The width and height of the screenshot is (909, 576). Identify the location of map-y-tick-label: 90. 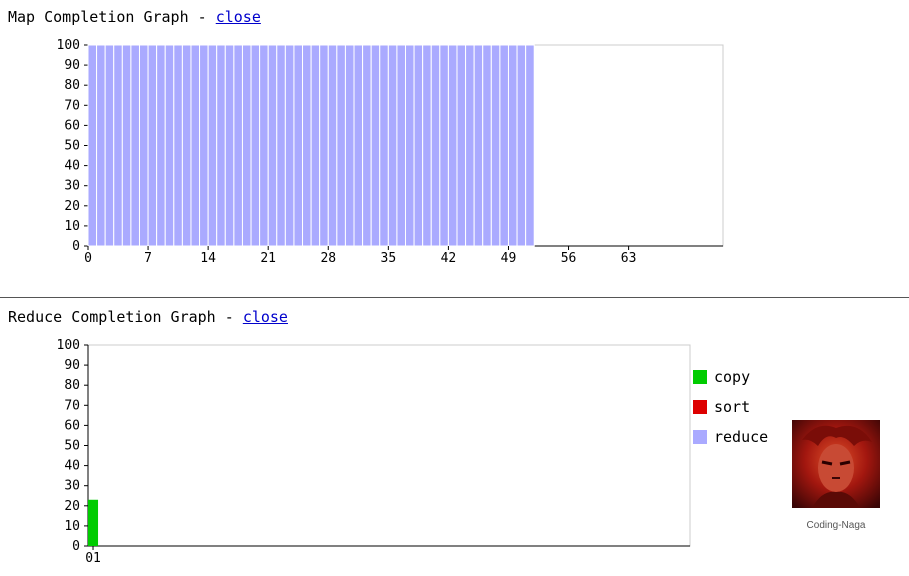
(72, 65).